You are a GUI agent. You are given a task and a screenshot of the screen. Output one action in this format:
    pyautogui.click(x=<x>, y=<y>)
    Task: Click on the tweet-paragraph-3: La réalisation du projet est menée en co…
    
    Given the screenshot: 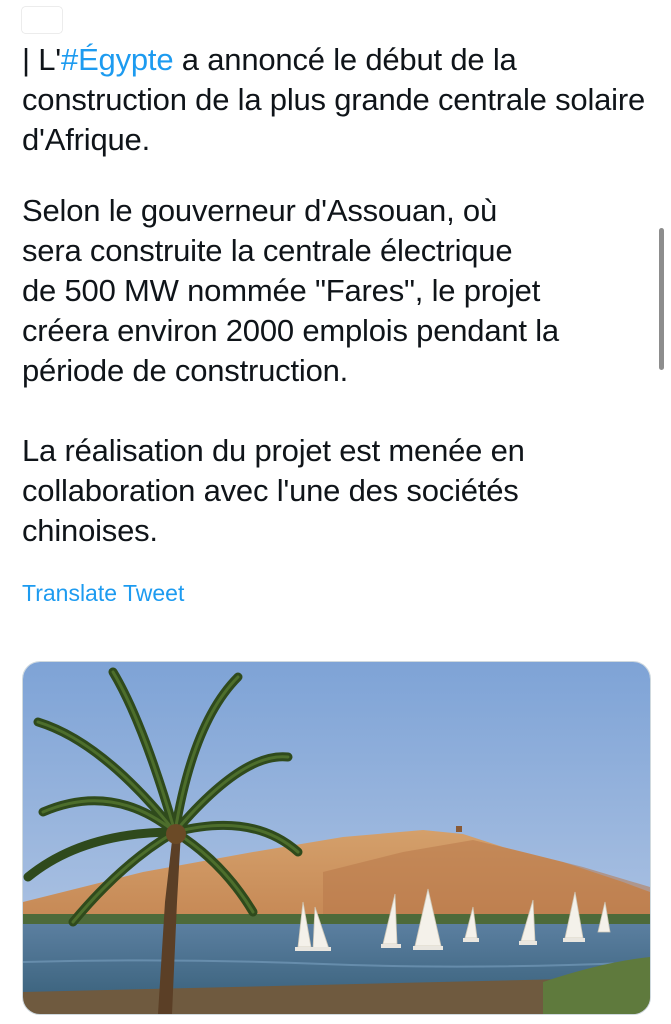 What is the action you would take?
    pyautogui.click(x=273, y=490)
    